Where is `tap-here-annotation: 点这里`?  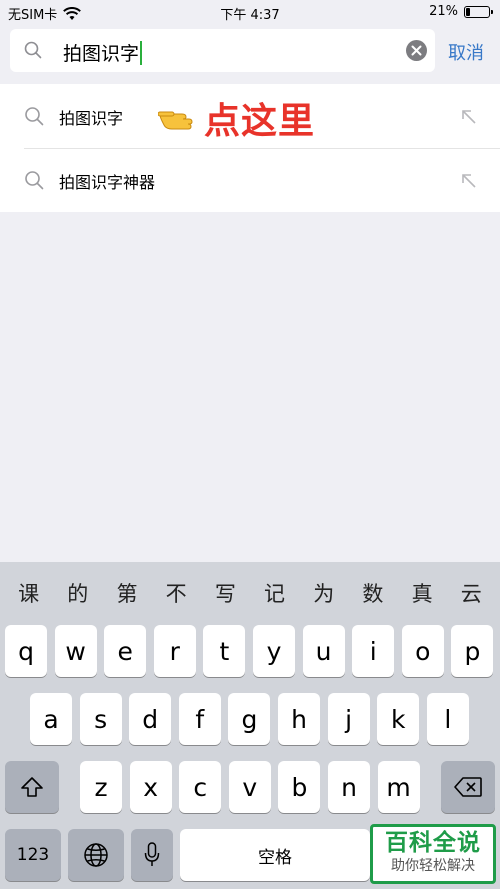 tap-here-annotation: 点这里 is located at coordinates (236, 118).